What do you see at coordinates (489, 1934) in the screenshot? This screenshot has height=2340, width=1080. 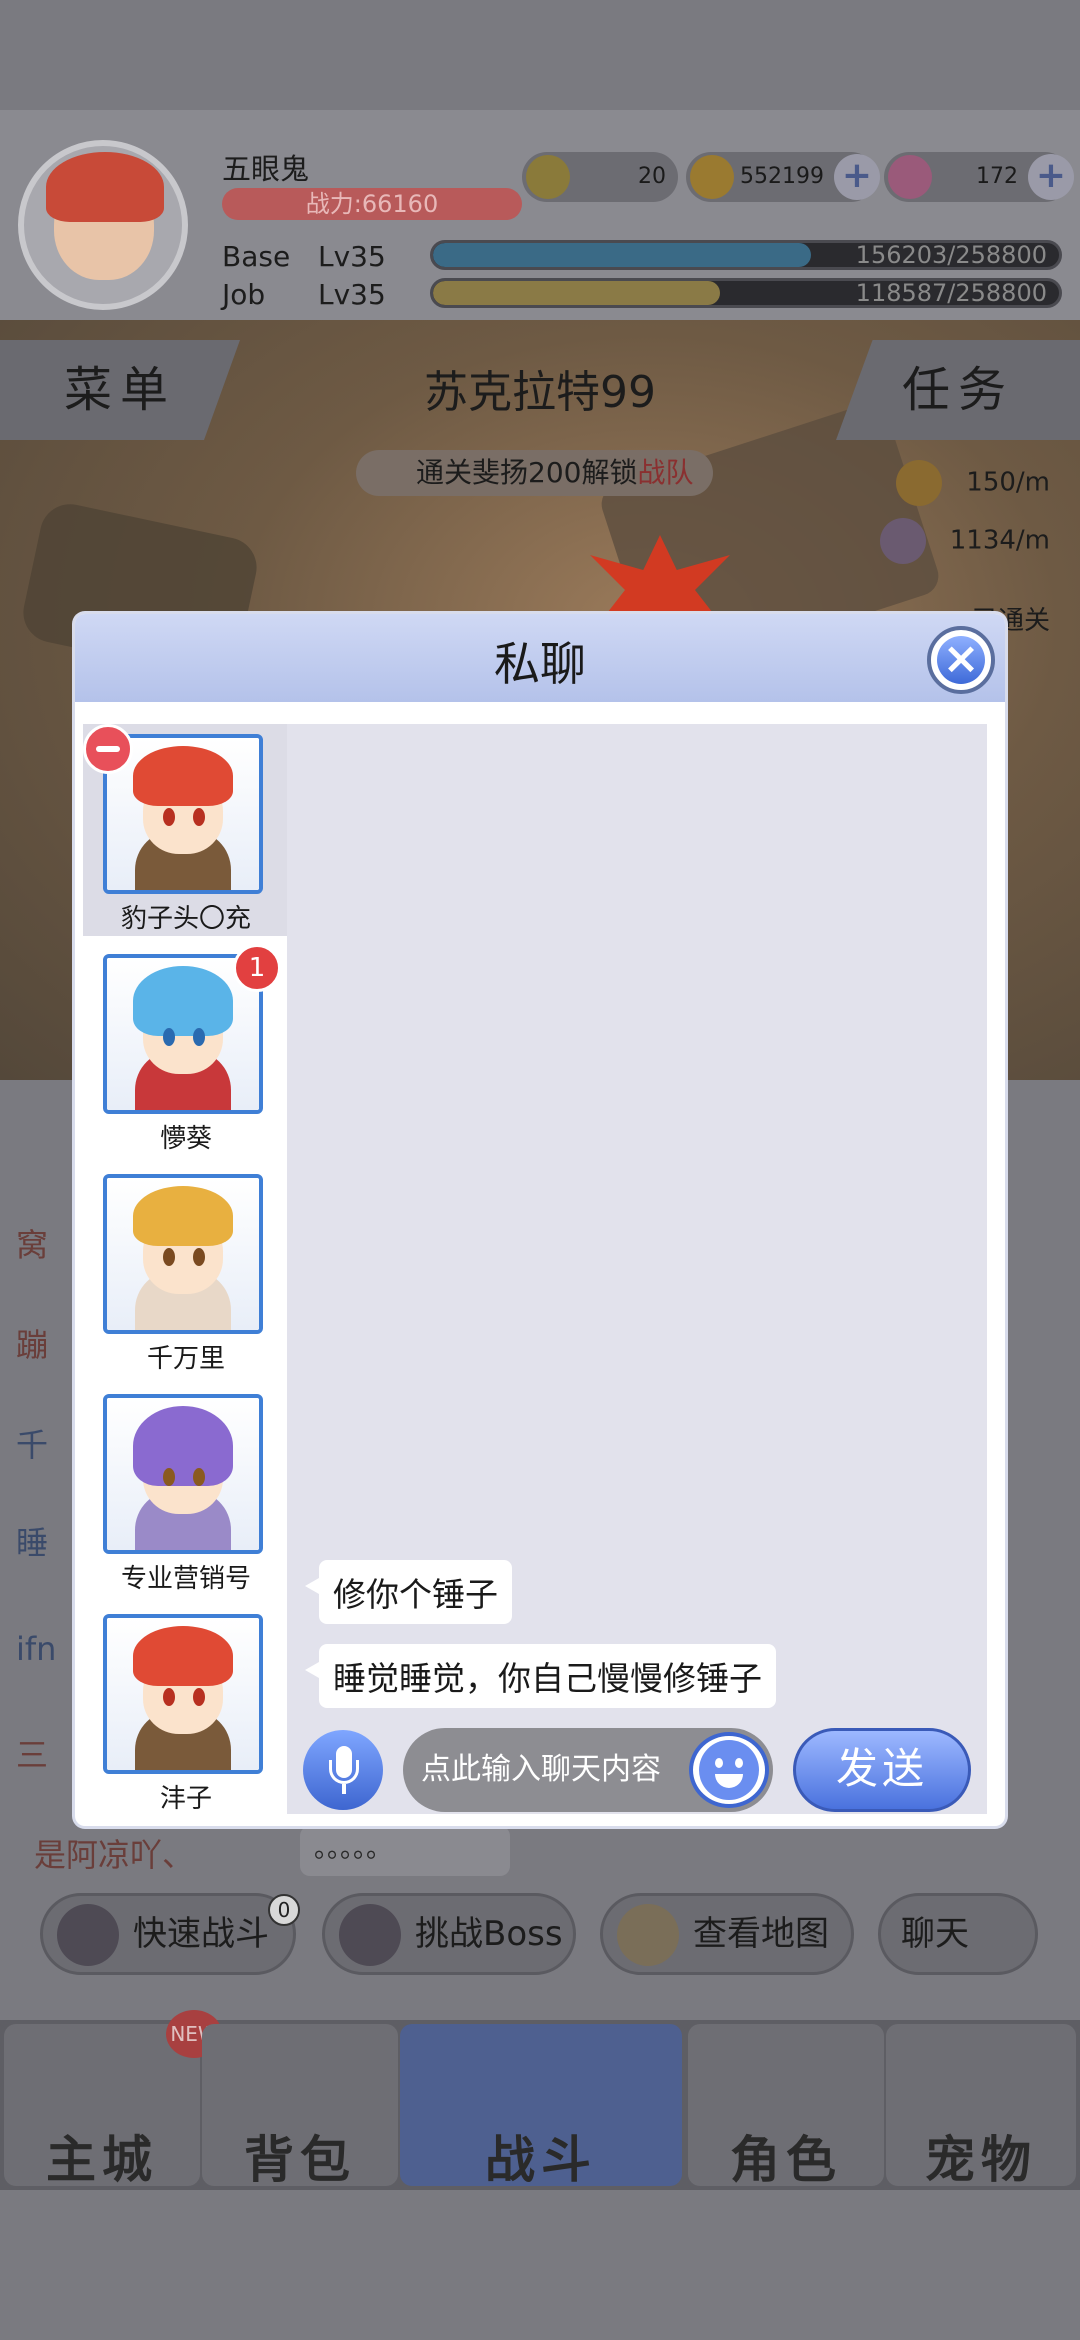 I see `challenge-boss-label: 挑战Boss` at bounding box center [489, 1934].